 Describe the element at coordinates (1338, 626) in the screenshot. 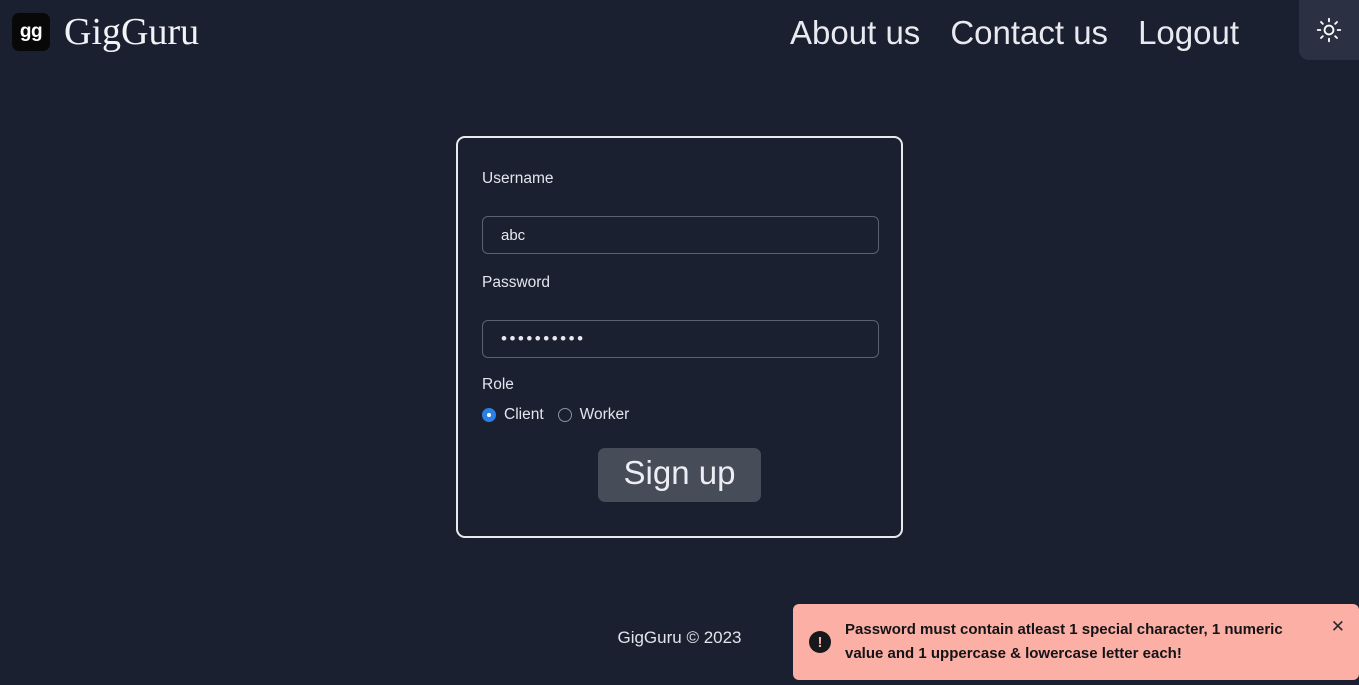

I see `close-icon: ✕` at that location.